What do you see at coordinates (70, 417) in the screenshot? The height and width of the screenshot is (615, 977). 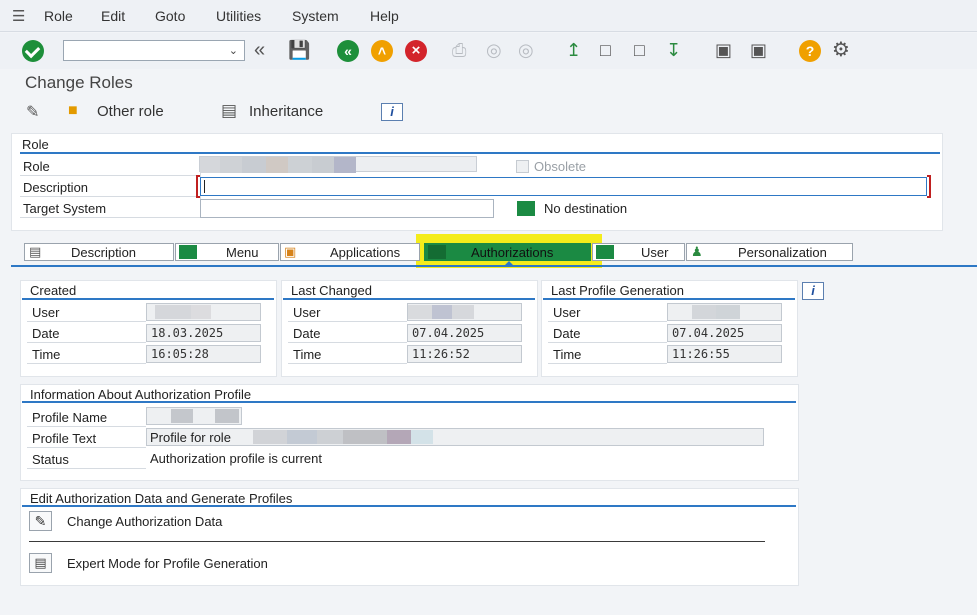 I see `profile-name-label: Profile Name` at bounding box center [70, 417].